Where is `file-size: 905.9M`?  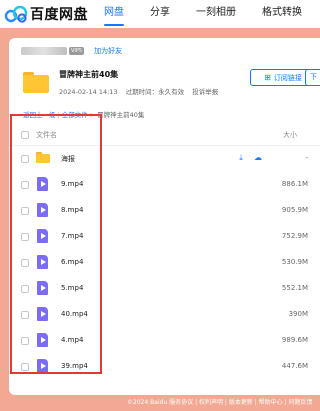 file-size: 905.9M is located at coordinates (294, 210).